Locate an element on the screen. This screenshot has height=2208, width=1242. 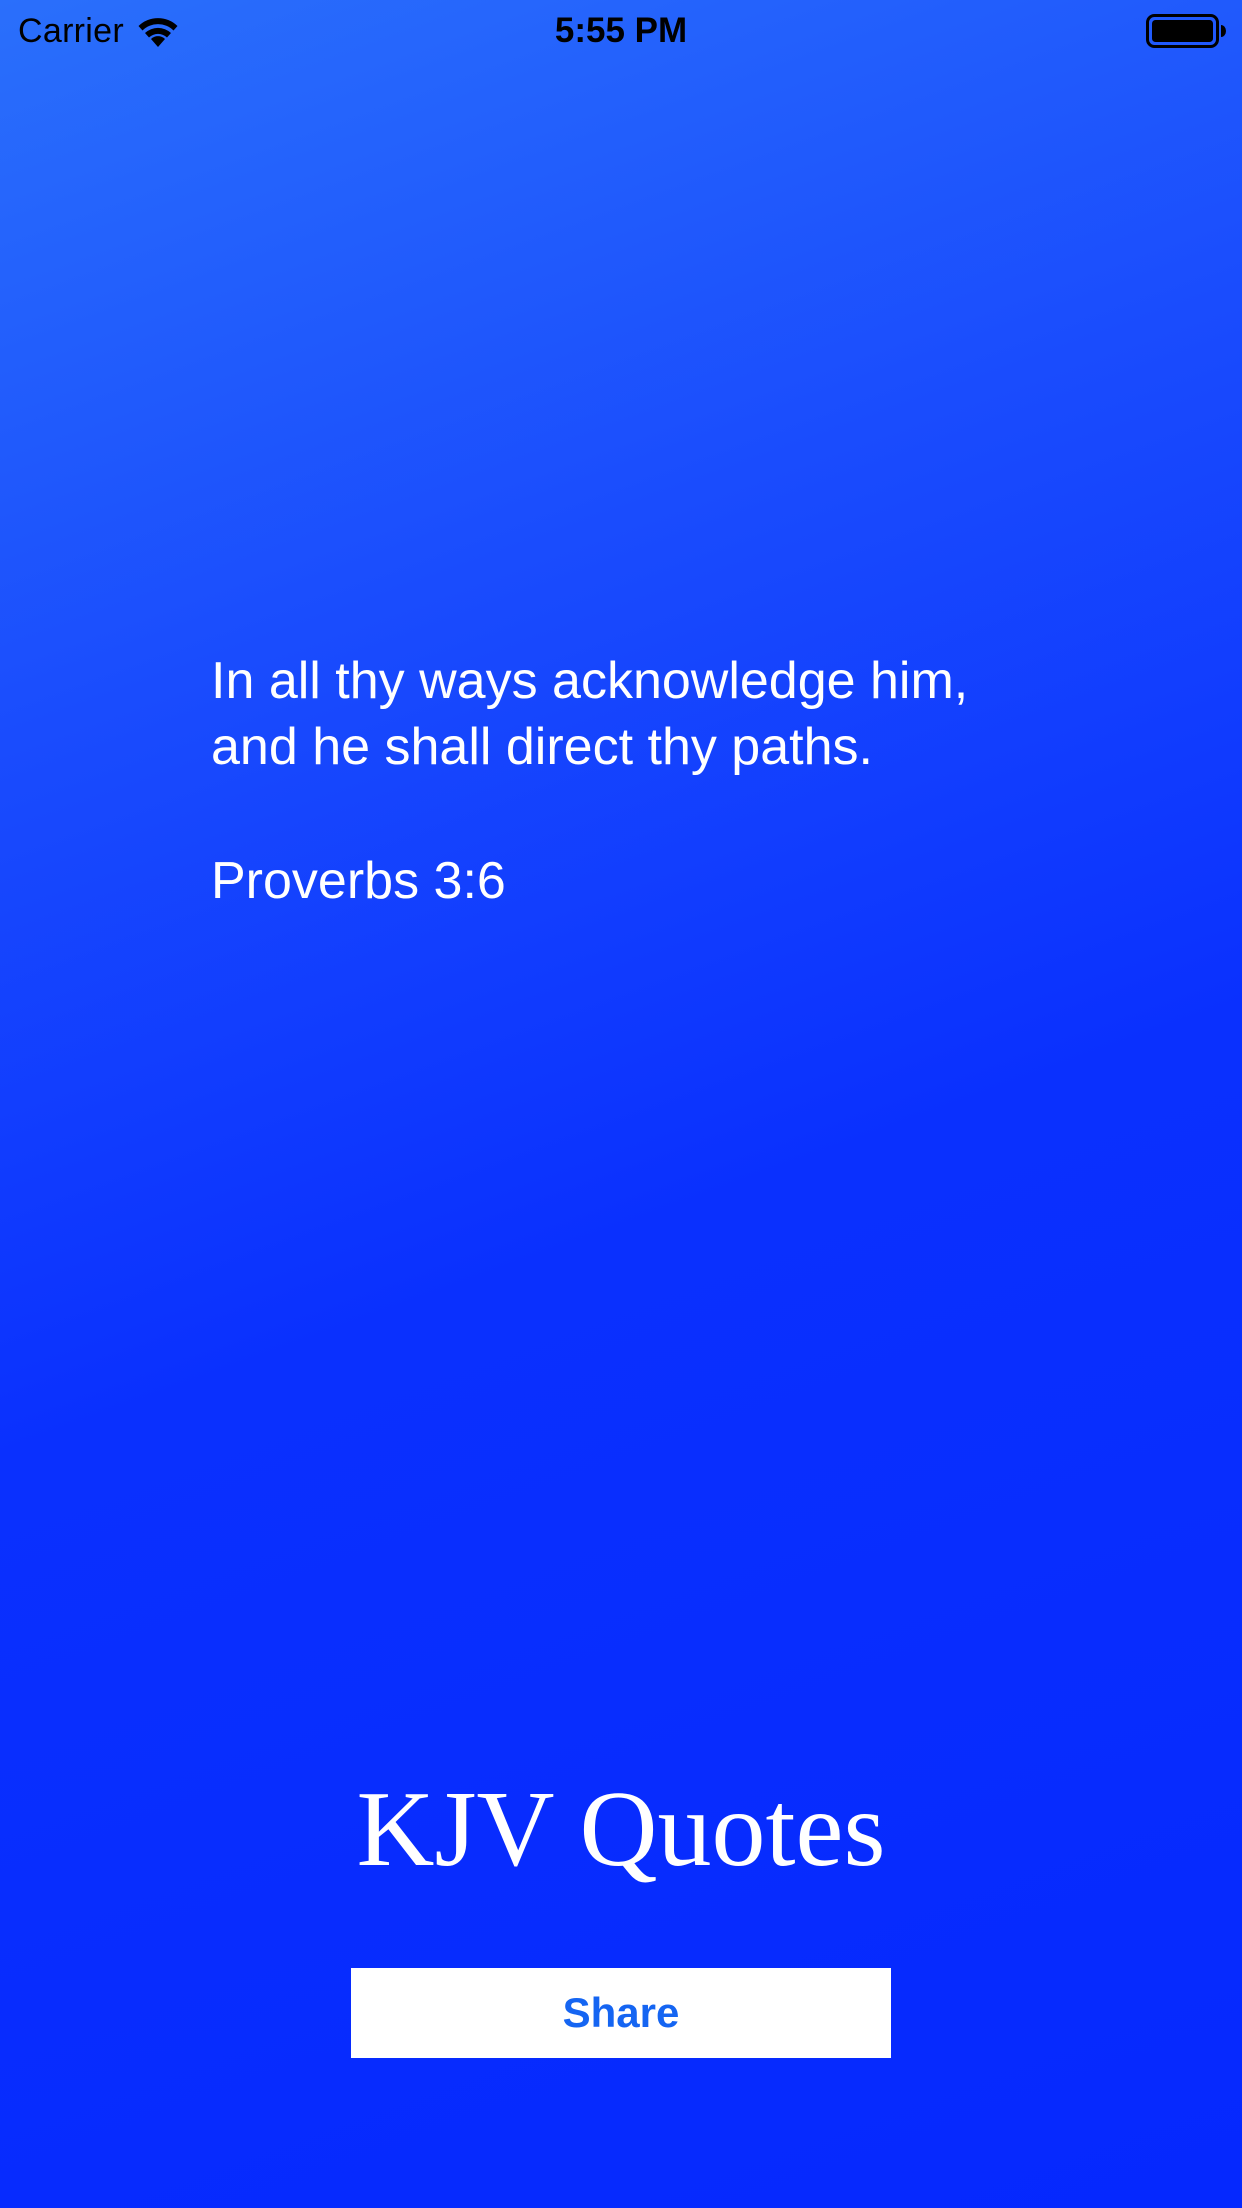
battery-icon is located at coordinates (1186, 31).